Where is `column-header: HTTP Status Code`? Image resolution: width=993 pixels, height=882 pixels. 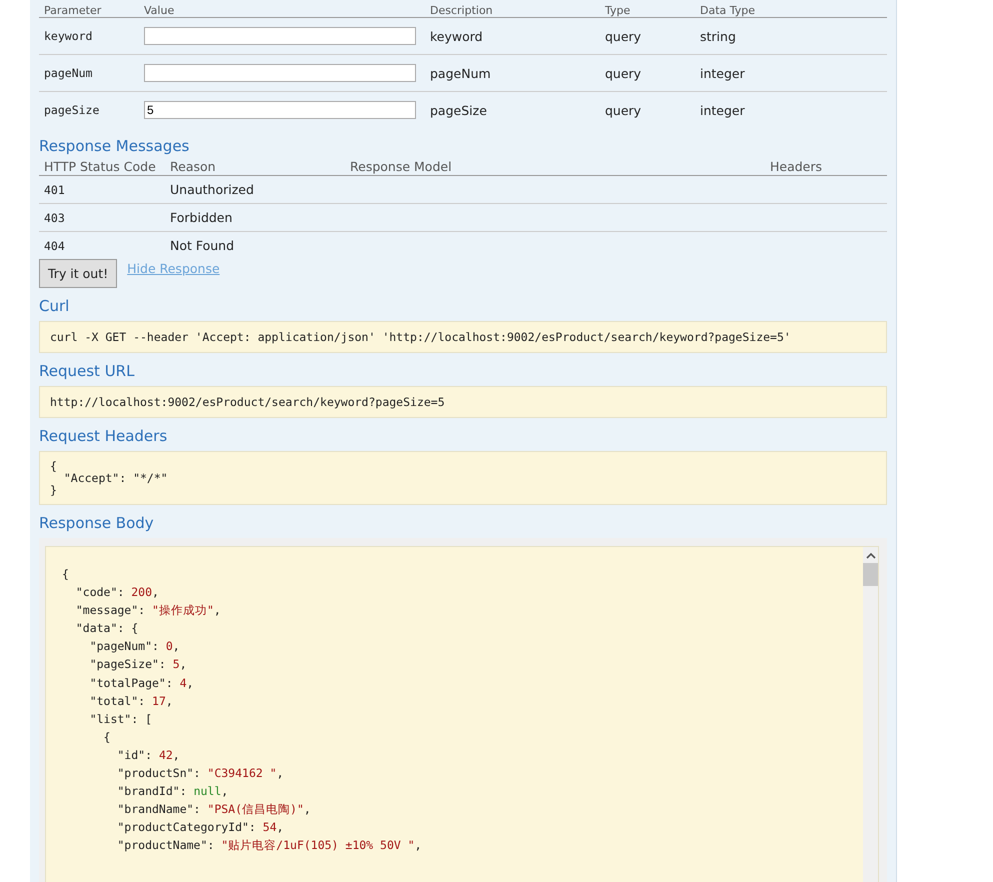
column-header: HTTP Status Code is located at coordinates (100, 166).